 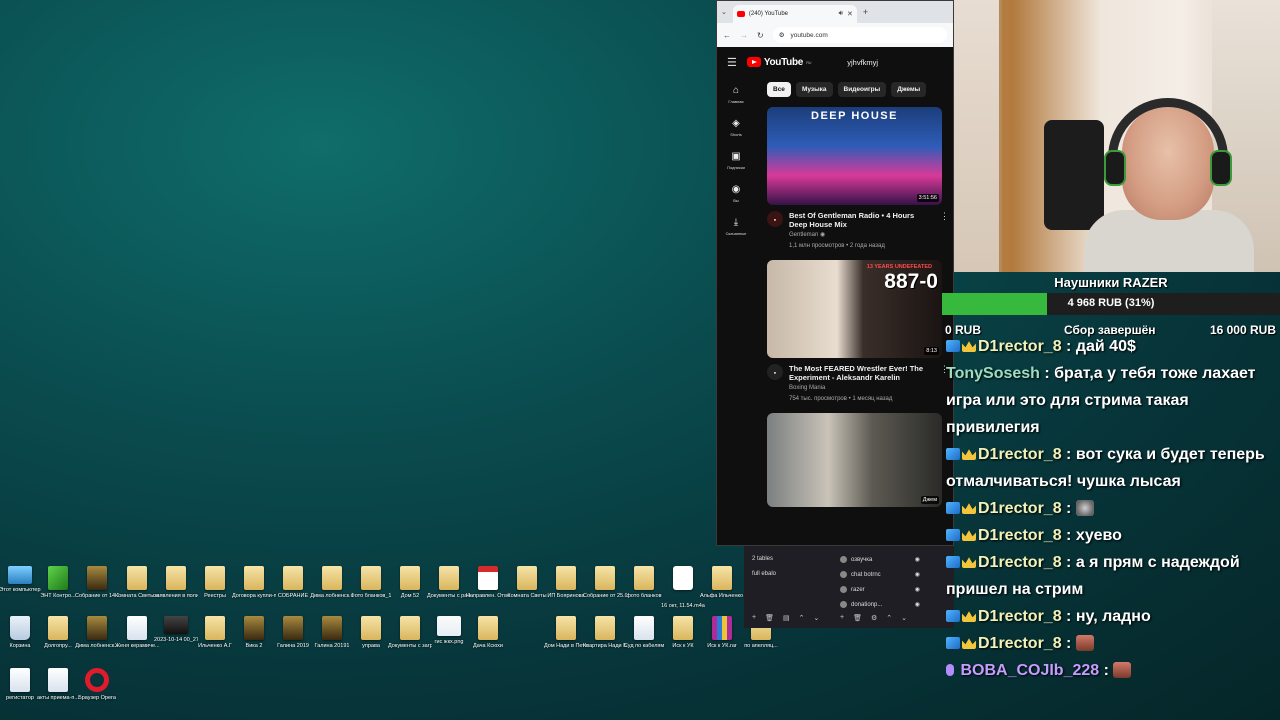 I want to click on desktop-icon: Галина 20191, so click(x=332, y=633).